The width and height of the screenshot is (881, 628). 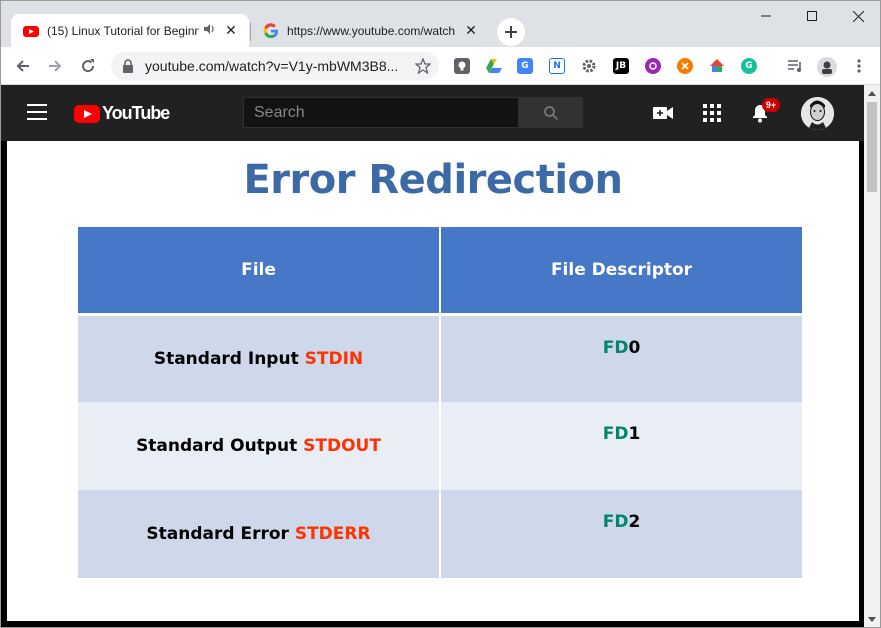 I want to click on minimize-icon, so click(x=766, y=16).